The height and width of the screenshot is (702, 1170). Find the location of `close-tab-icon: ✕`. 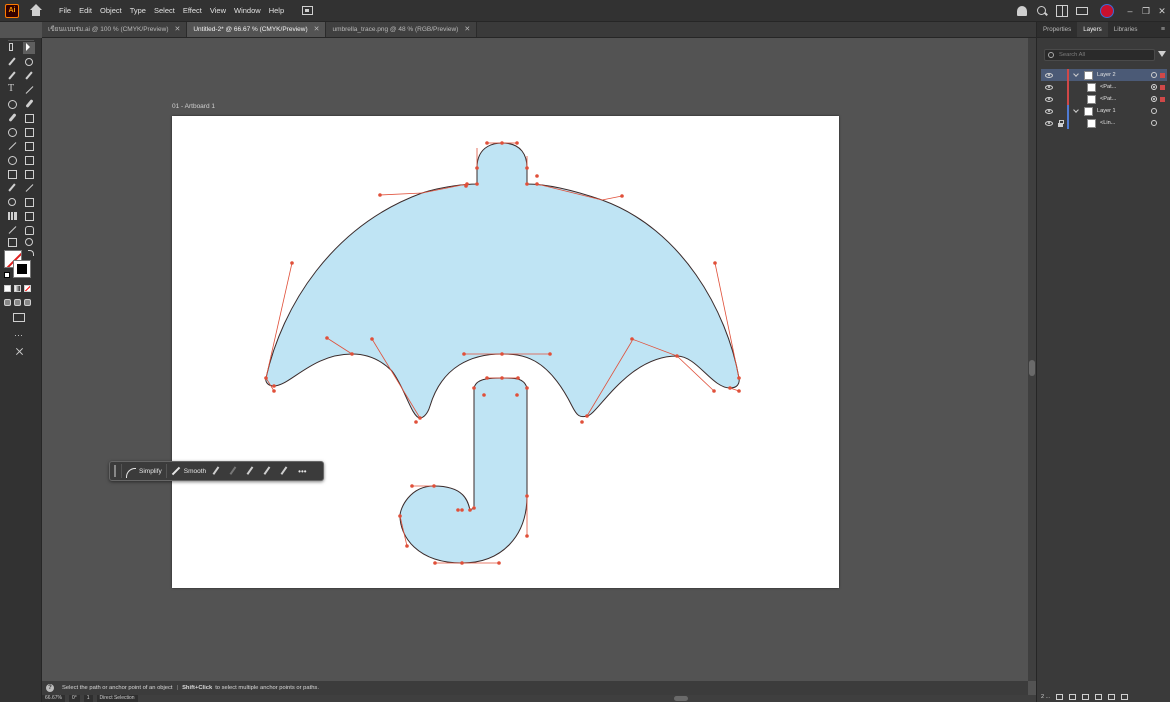

close-tab-icon: ✕ is located at coordinates (177, 30).